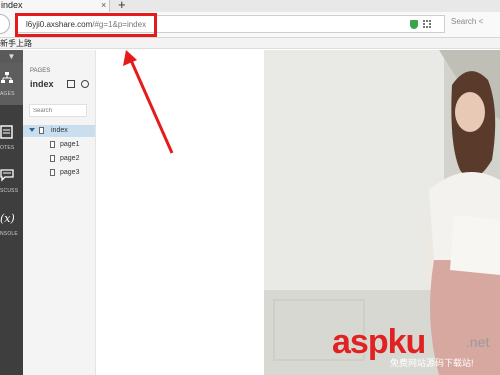  Describe the element at coordinates (432, 363) in the screenshot. I see `watermark-subtitle: 免费网站源码下载站!` at that location.